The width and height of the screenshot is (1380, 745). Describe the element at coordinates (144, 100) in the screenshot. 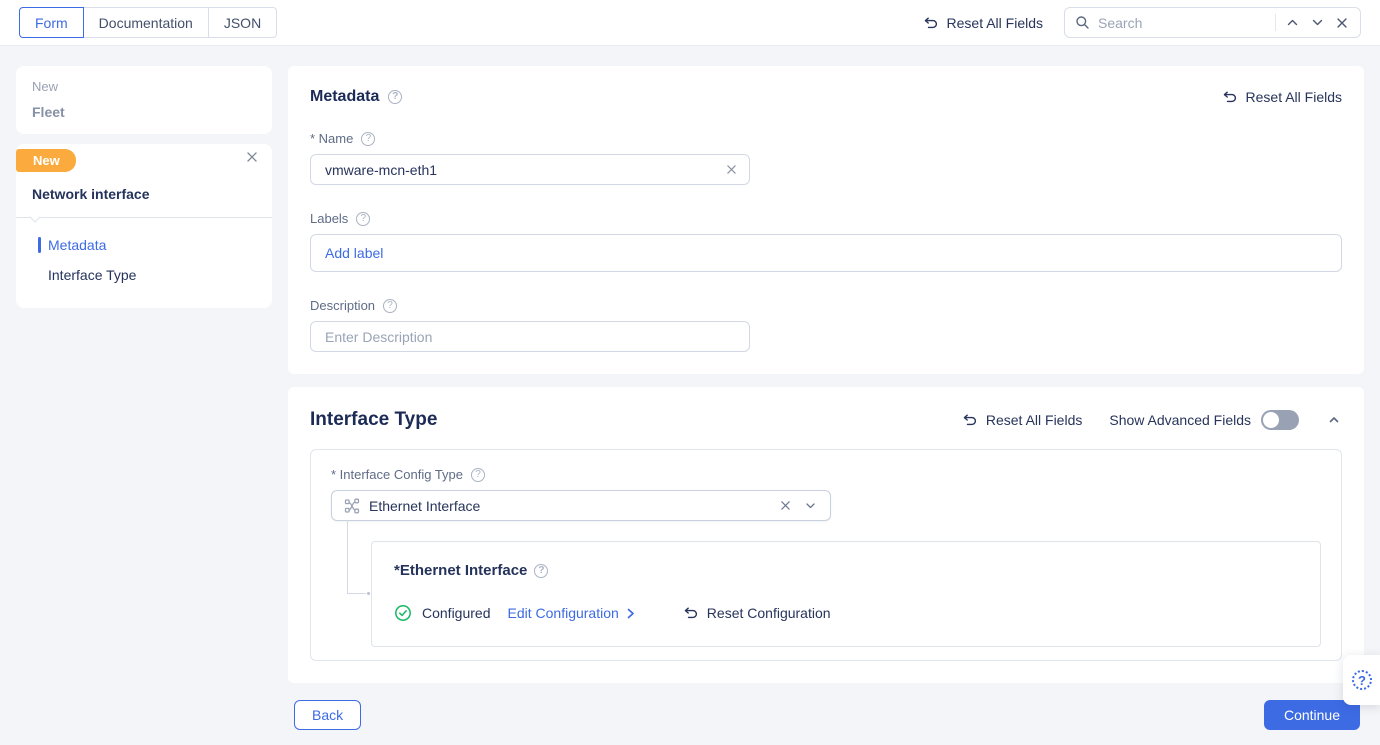

I see `fleet-breadcrumb-card: New Fleet` at that location.